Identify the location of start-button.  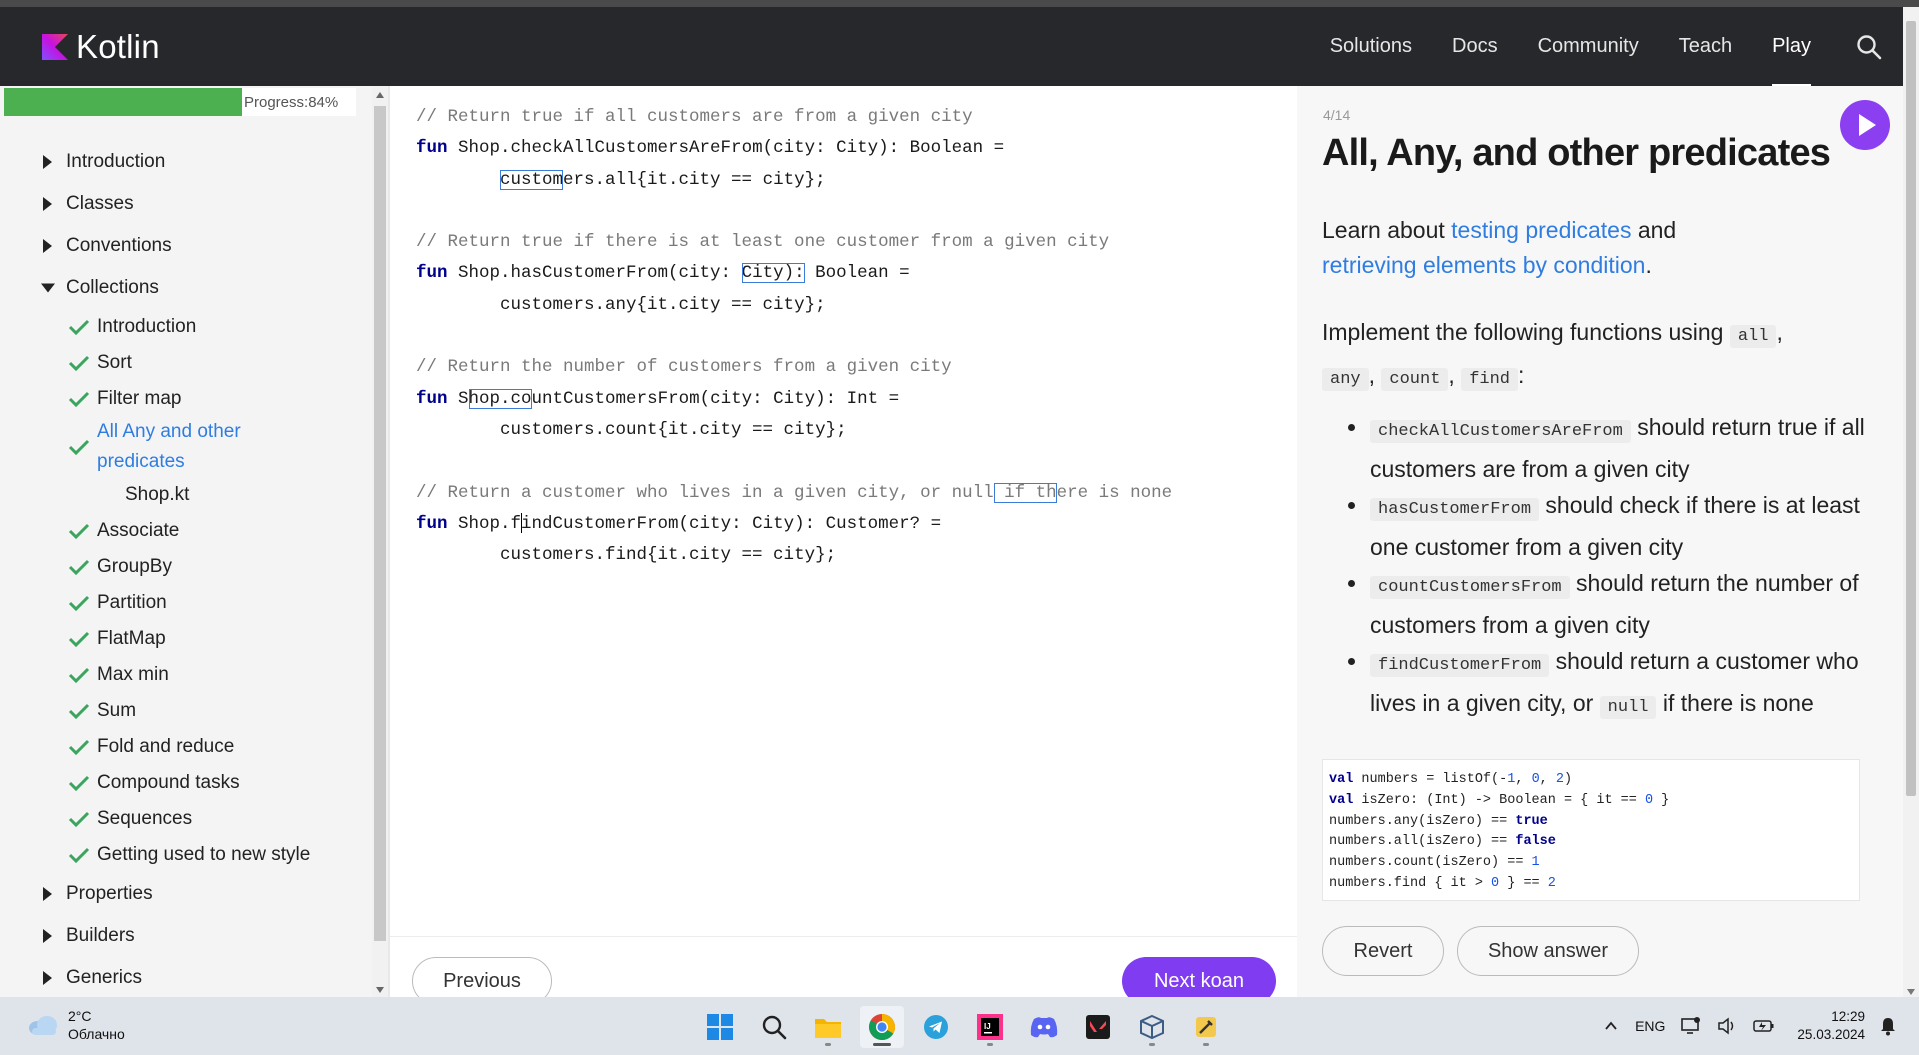
(720, 1027).